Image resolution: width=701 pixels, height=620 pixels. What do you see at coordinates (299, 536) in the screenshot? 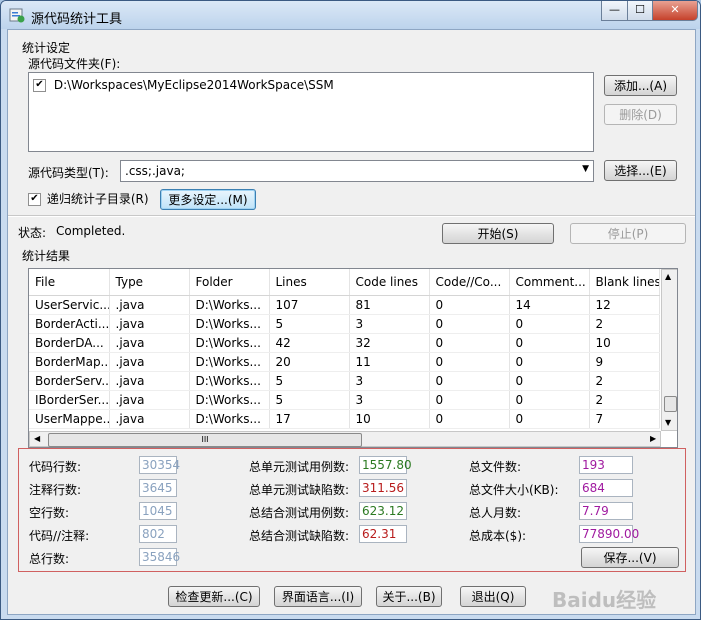
I see `integration-test-defects-label: 总结合测试缺陷数:` at bounding box center [299, 536].